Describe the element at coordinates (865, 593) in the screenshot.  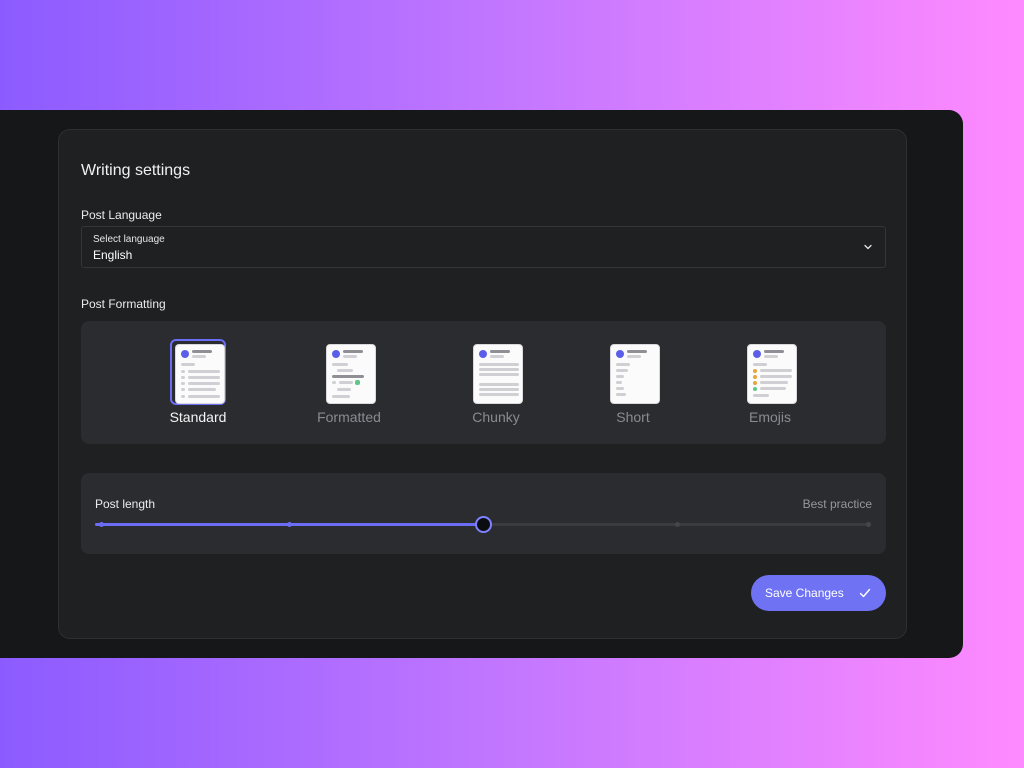
I see `check-icon` at that location.